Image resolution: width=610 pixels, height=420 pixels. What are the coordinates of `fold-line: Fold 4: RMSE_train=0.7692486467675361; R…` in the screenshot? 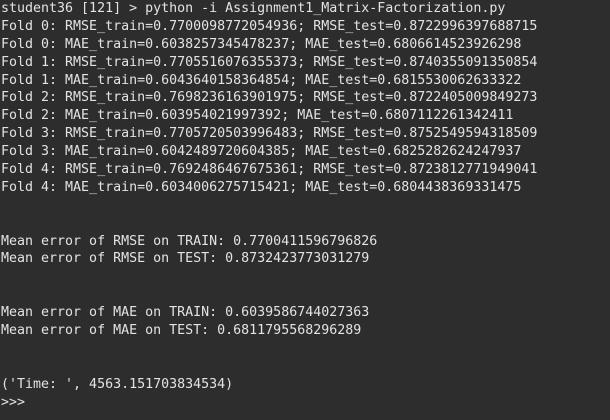 It's located at (269, 170).